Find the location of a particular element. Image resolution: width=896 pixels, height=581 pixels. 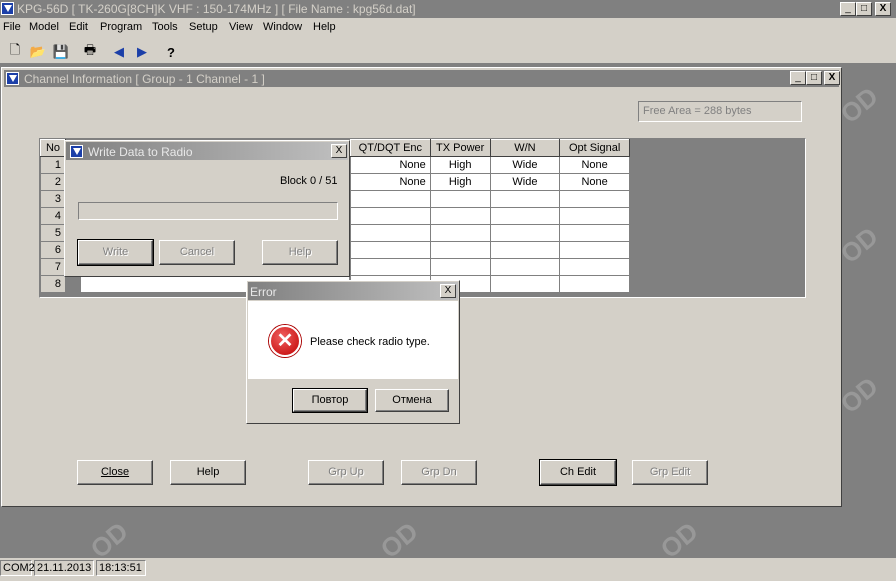

grp-dn-button: Grp Dn is located at coordinates (439, 472).